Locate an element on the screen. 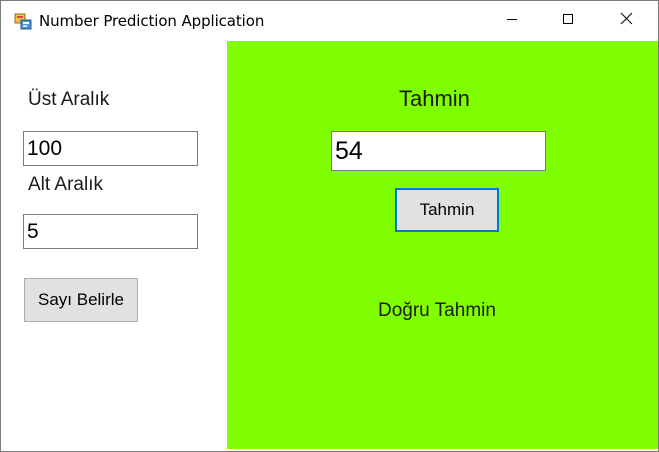  close-button is located at coordinates (626, 21).